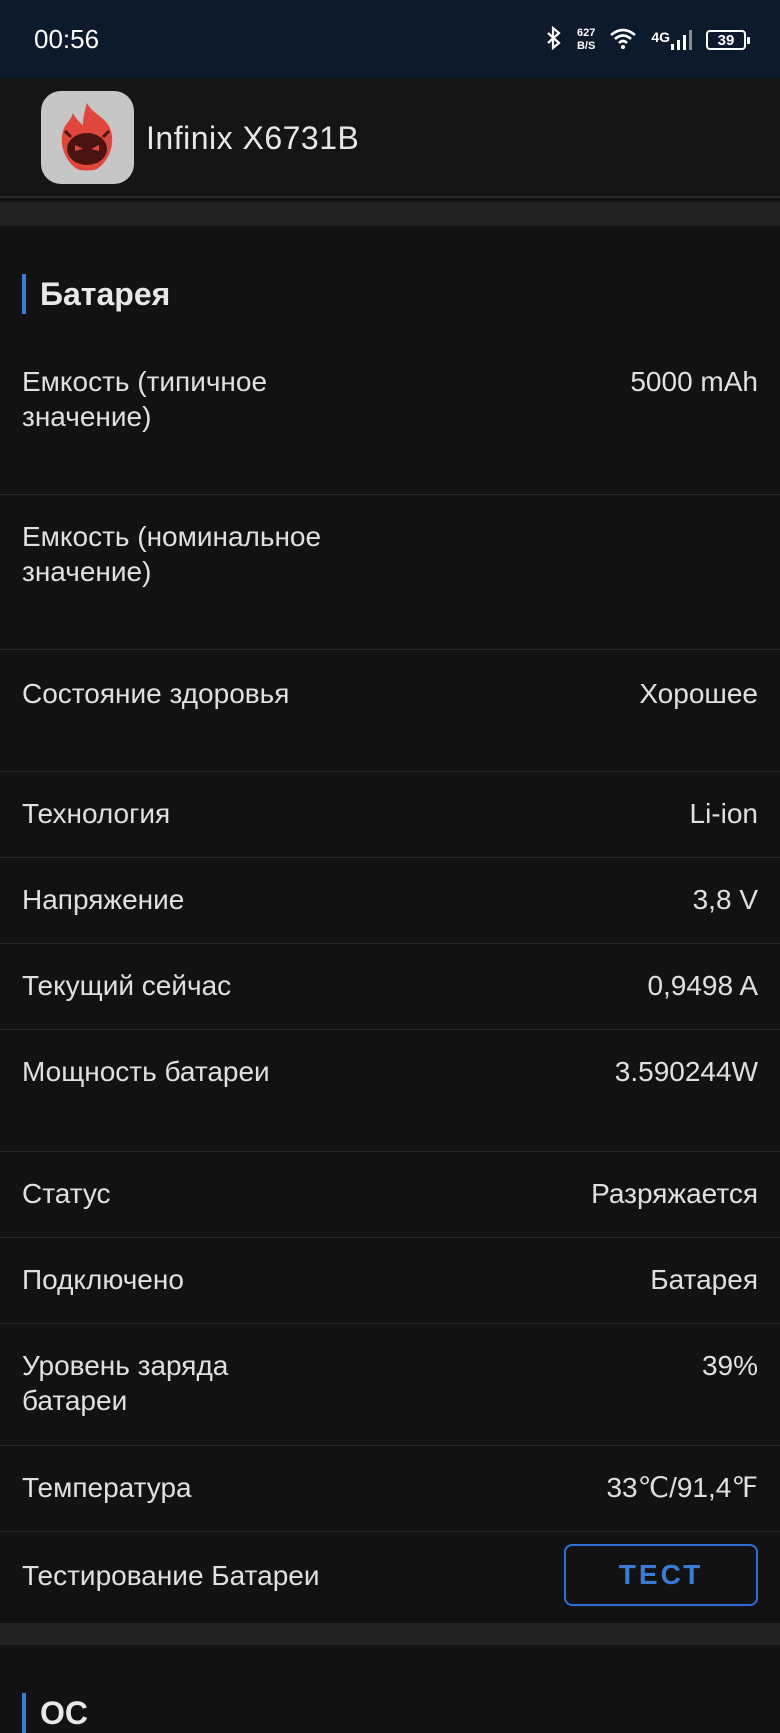  I want to click on antutu-flame-icon, so click(87, 137).